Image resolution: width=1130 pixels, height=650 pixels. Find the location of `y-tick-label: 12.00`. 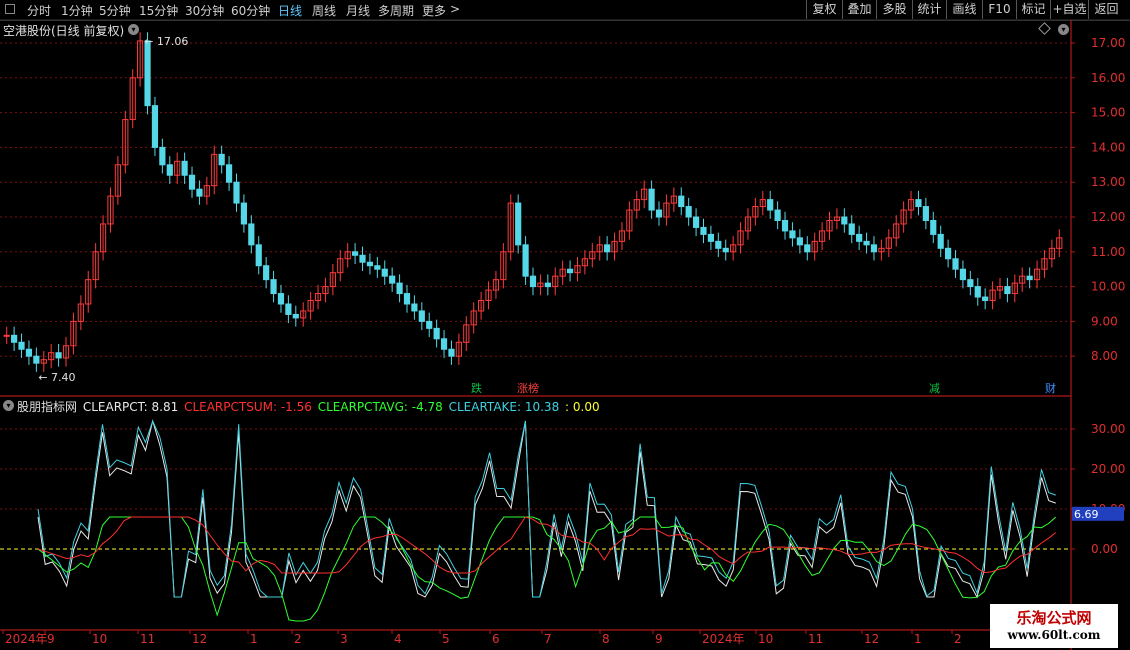

y-tick-label: 12.00 is located at coordinates (1108, 217).